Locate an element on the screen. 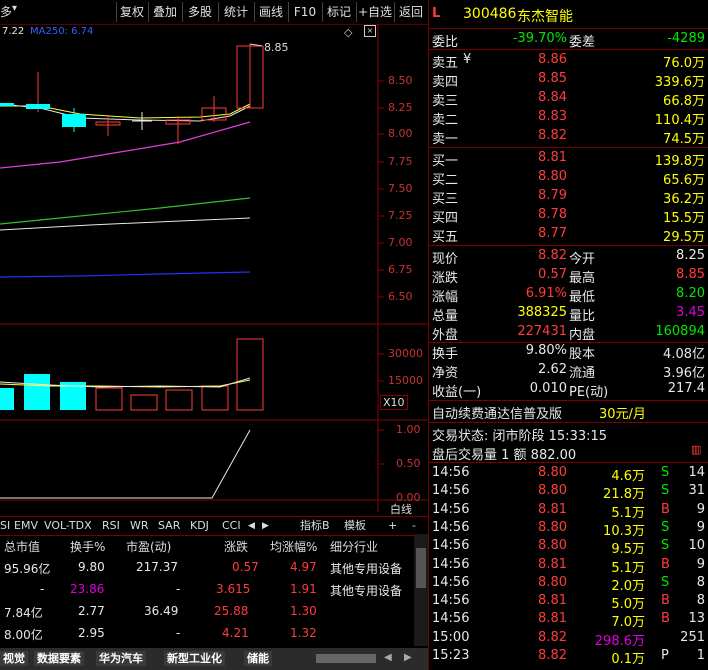  col-header: 市盈(动) is located at coordinates (148, 546).